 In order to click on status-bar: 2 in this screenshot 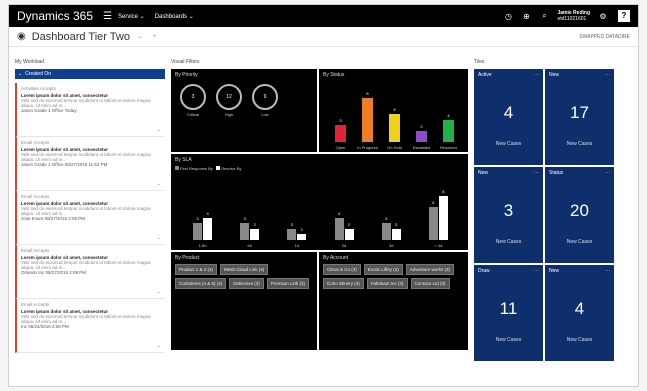, I will do `click(421, 133)`.